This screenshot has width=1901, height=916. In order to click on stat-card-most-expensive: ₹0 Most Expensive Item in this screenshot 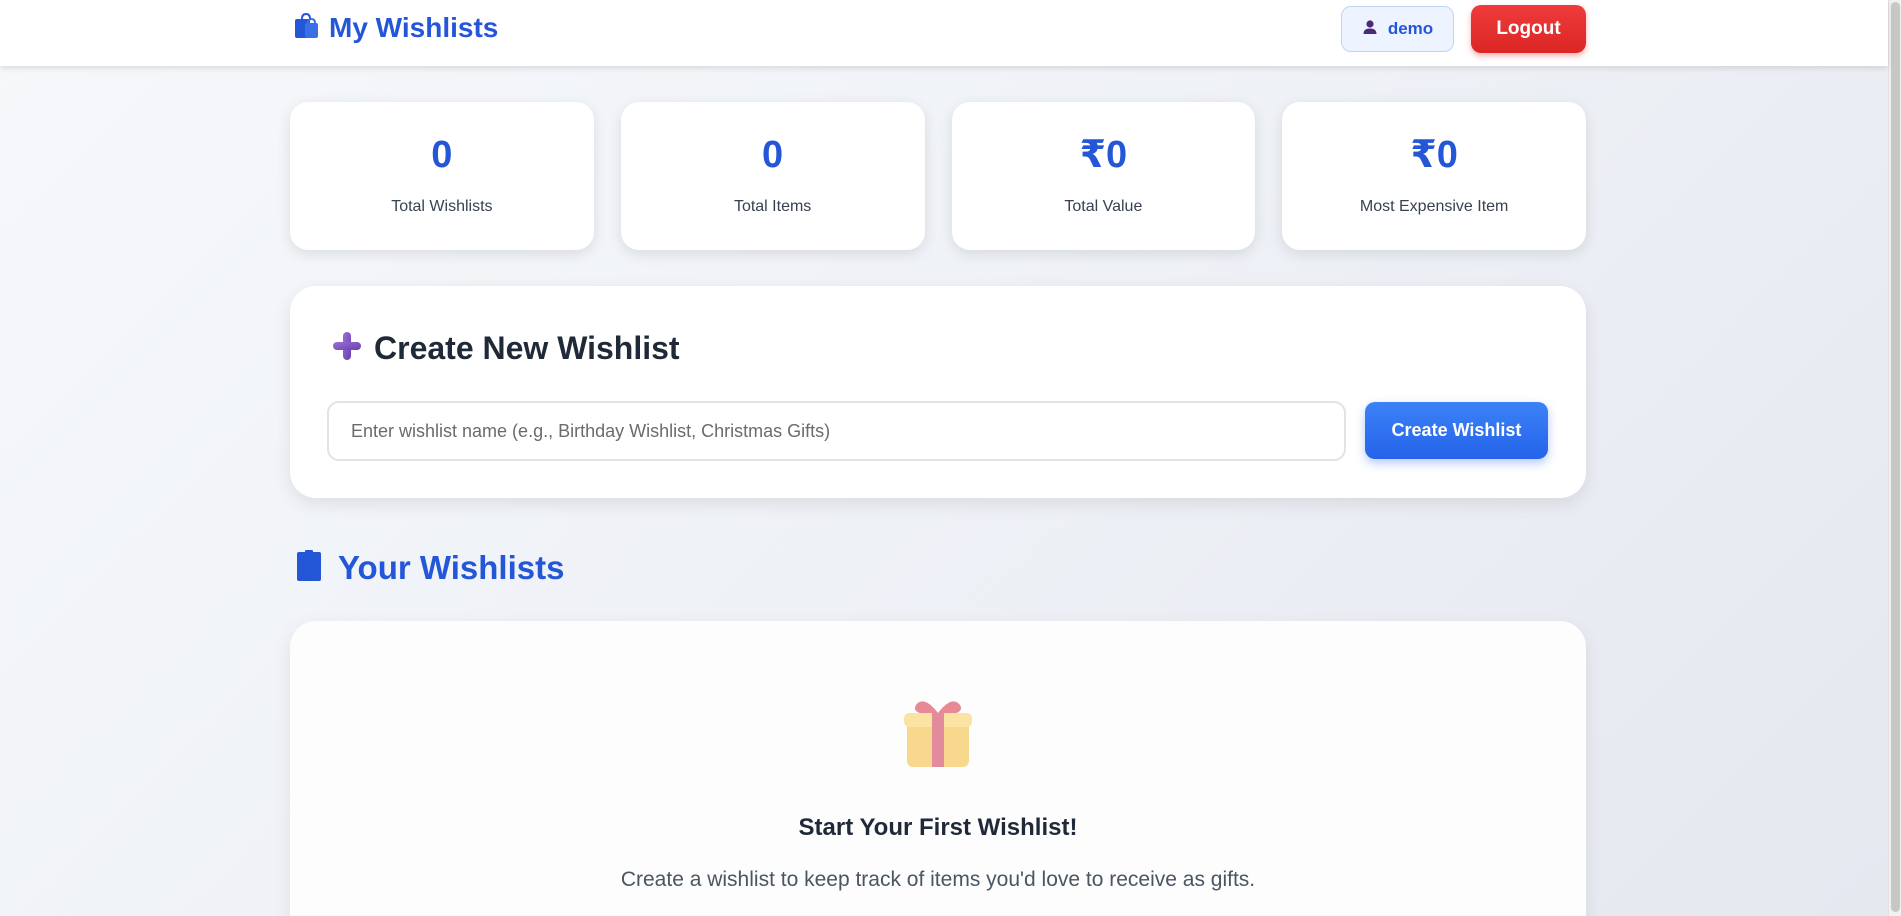, I will do `click(1434, 176)`.